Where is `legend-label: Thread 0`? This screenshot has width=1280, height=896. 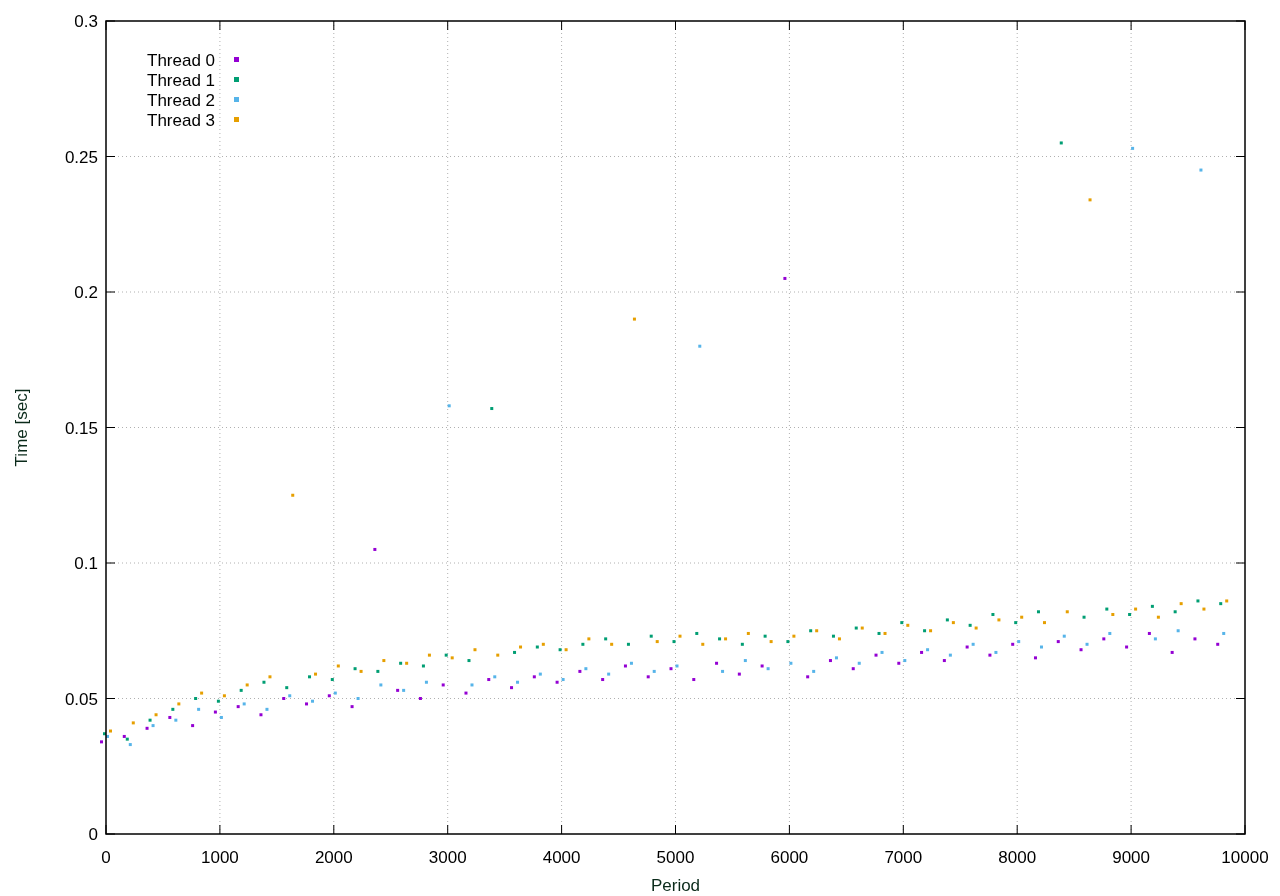
legend-label: Thread 0 is located at coordinates (181, 60).